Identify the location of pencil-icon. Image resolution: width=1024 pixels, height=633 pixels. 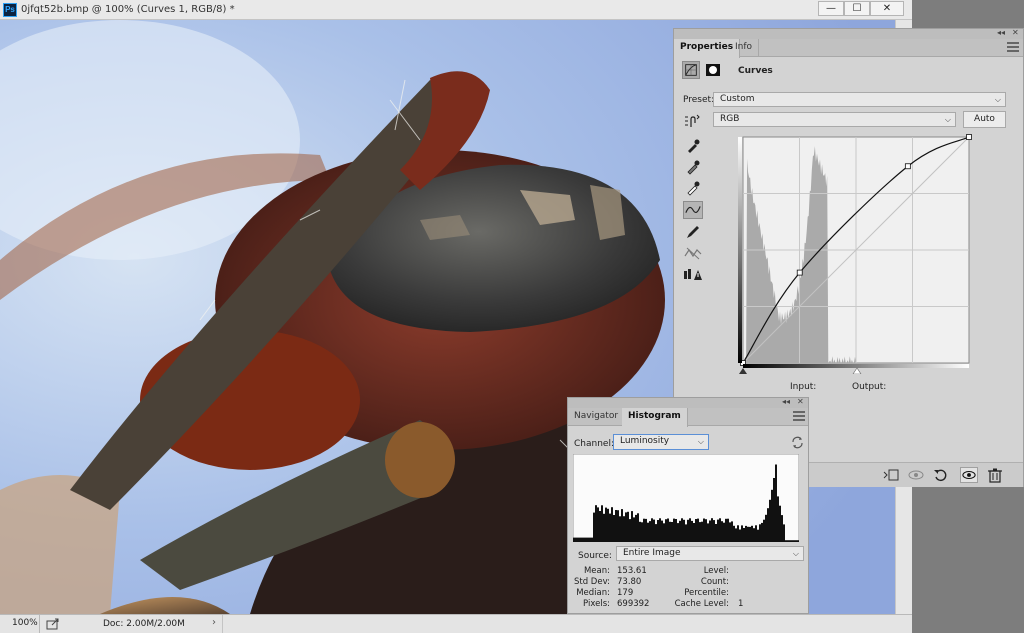
(693, 232).